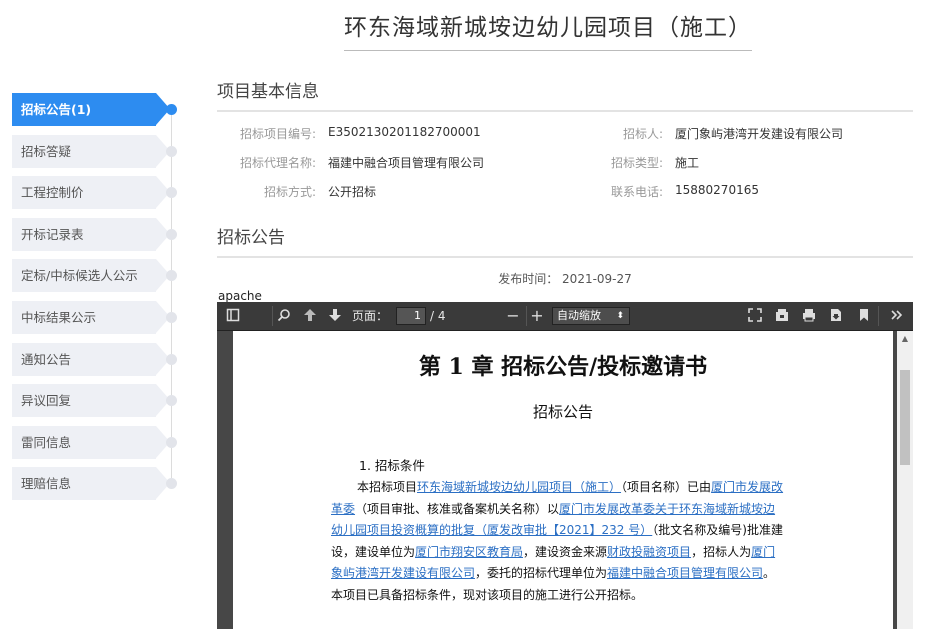 The width and height of the screenshot is (939, 629). Describe the element at coordinates (905, 417) in the screenshot. I see `pdf-scrollbar-thumb` at that location.